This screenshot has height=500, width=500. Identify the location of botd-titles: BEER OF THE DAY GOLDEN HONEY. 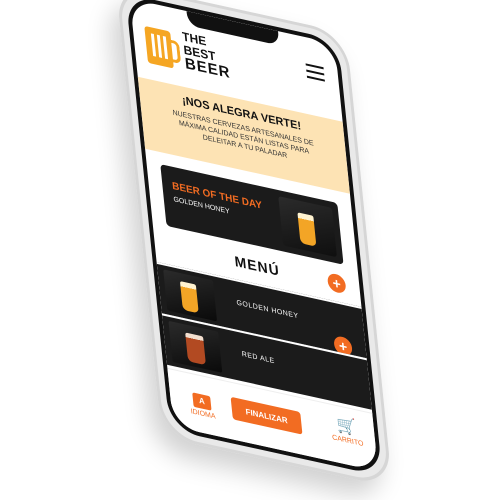
(218, 202).